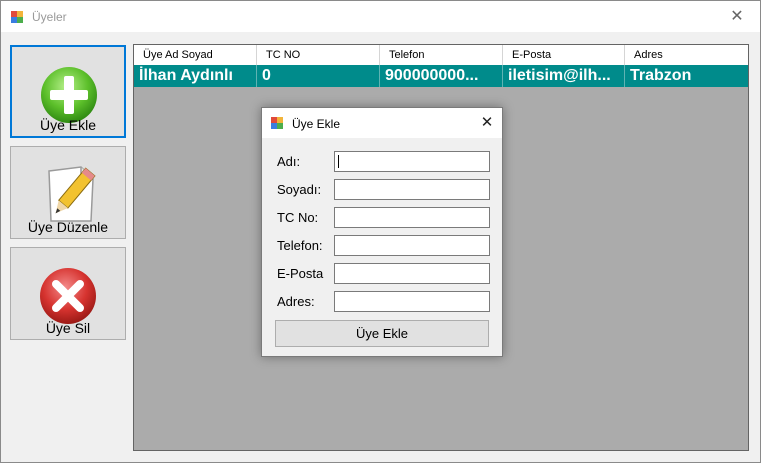  I want to click on column-header-phone: Telefon, so click(441, 55).